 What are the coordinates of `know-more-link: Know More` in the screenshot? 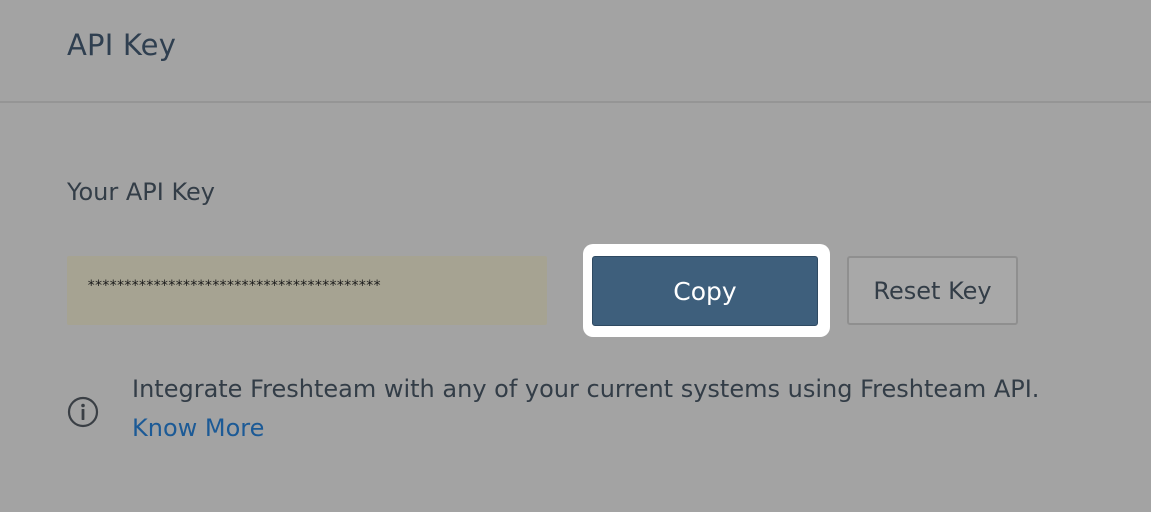 It's located at (198, 428).